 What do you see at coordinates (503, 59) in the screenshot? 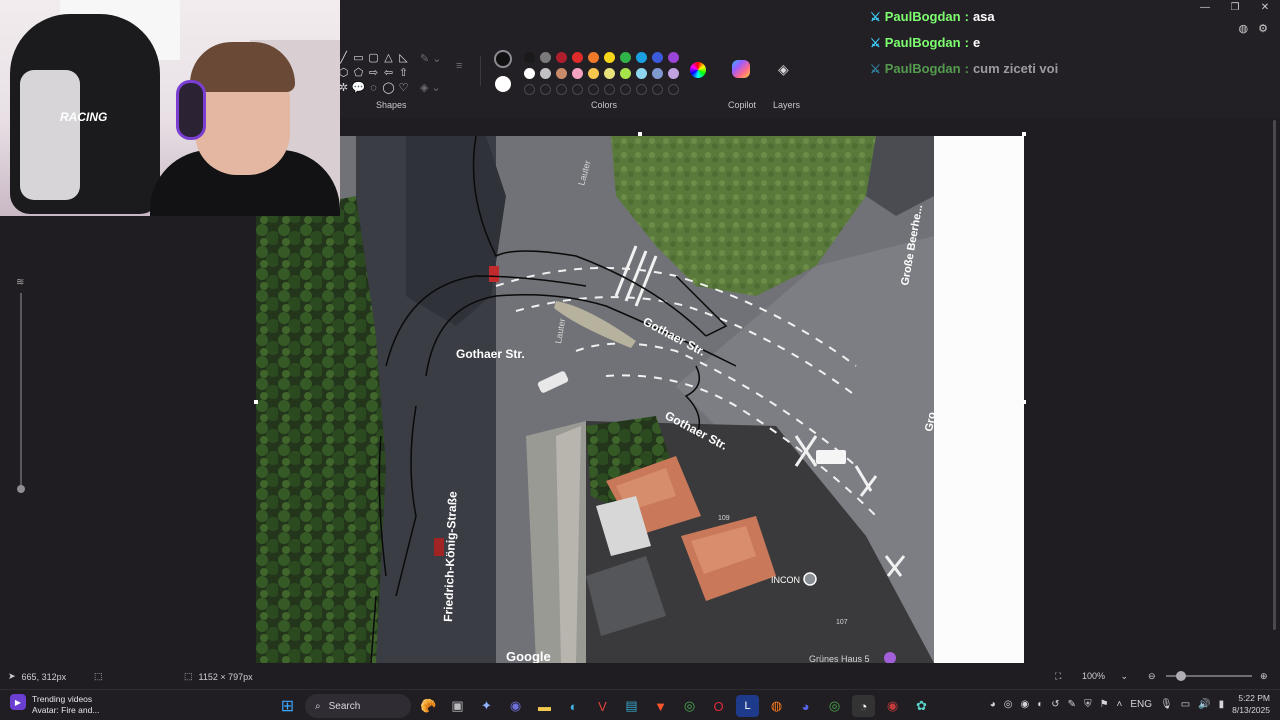
I see `color-1-swatch` at bounding box center [503, 59].